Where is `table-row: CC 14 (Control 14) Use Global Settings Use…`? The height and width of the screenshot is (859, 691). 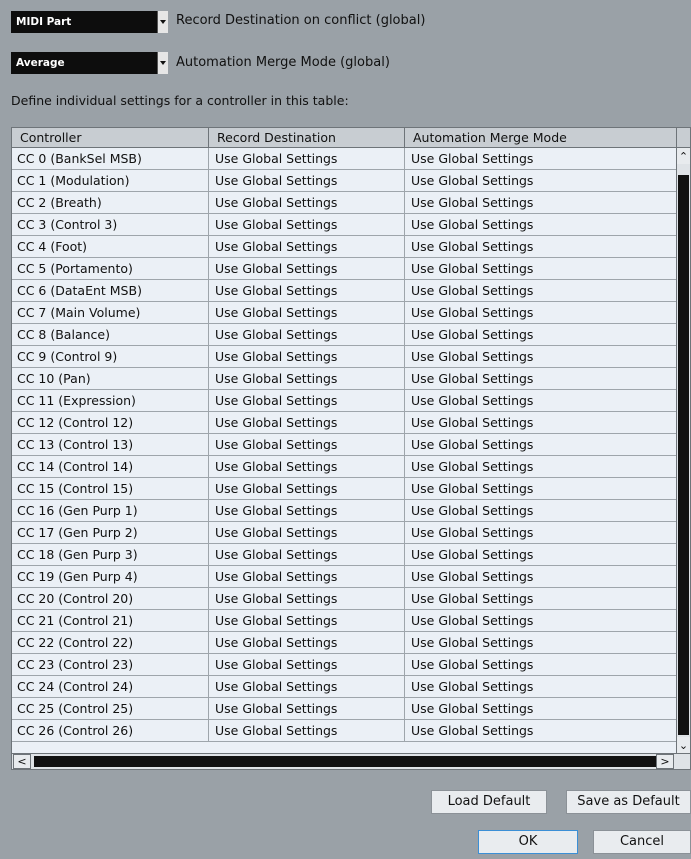 table-row: CC 14 (Control 14) Use Global Settings Use… is located at coordinates (344, 467).